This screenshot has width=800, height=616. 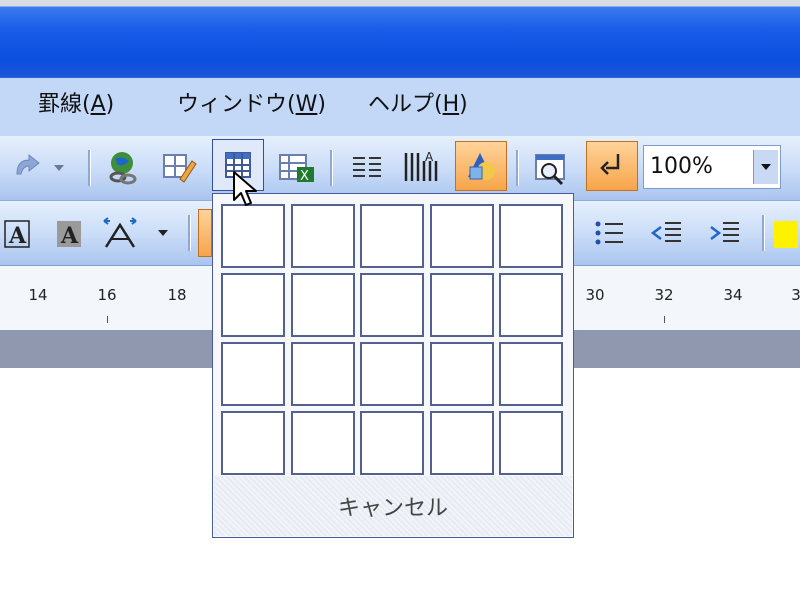 I want to click on hyperlink-icon, so click(x=123, y=168).